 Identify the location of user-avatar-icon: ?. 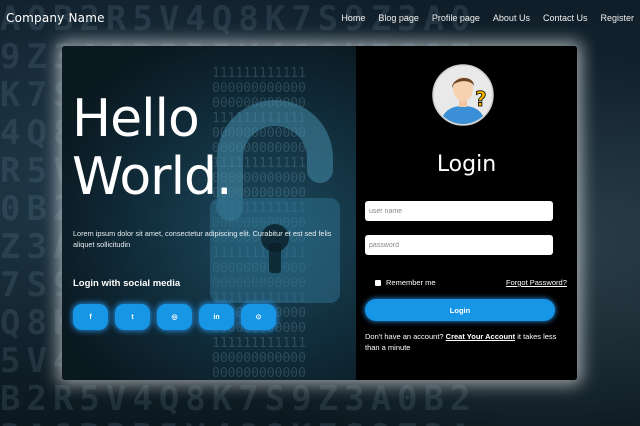
(463, 95).